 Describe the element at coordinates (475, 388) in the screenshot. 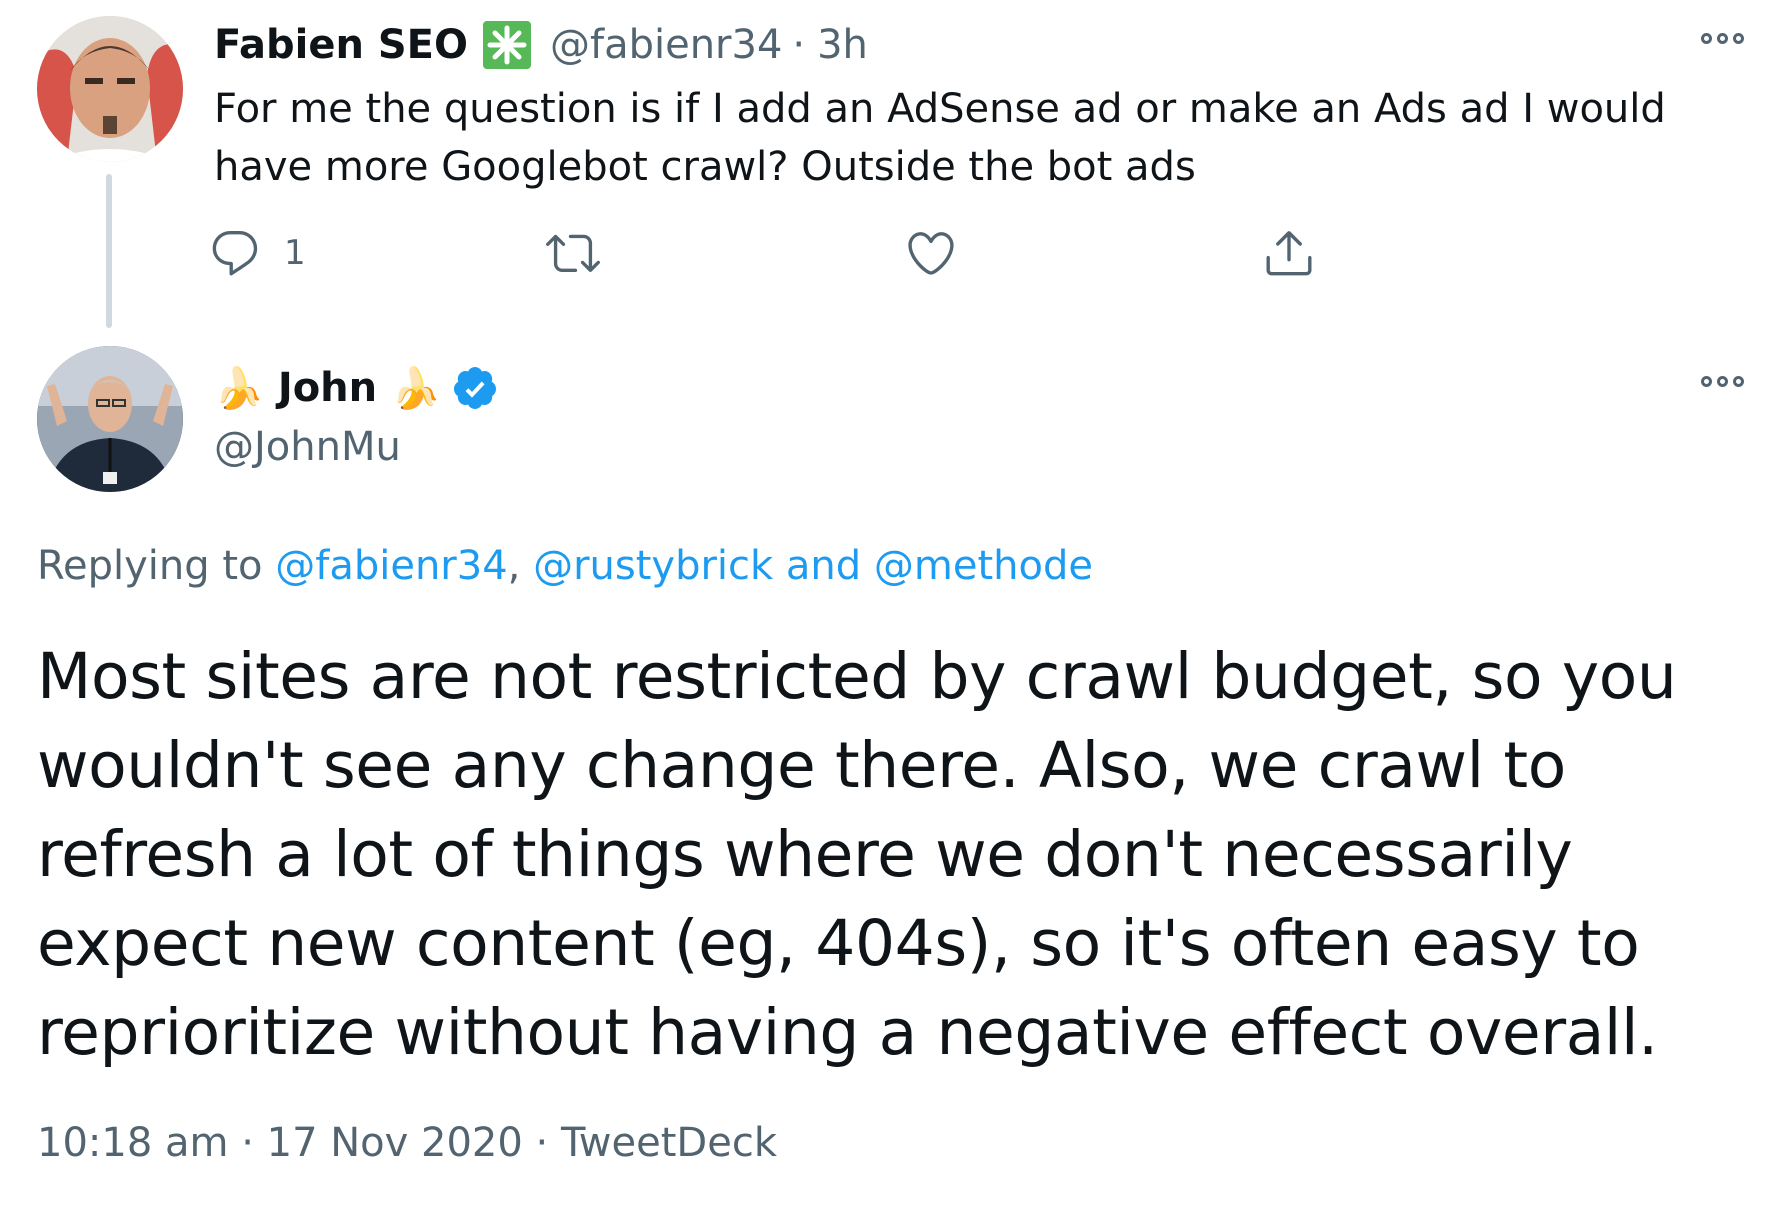

I see `verified-badge-icon` at that location.